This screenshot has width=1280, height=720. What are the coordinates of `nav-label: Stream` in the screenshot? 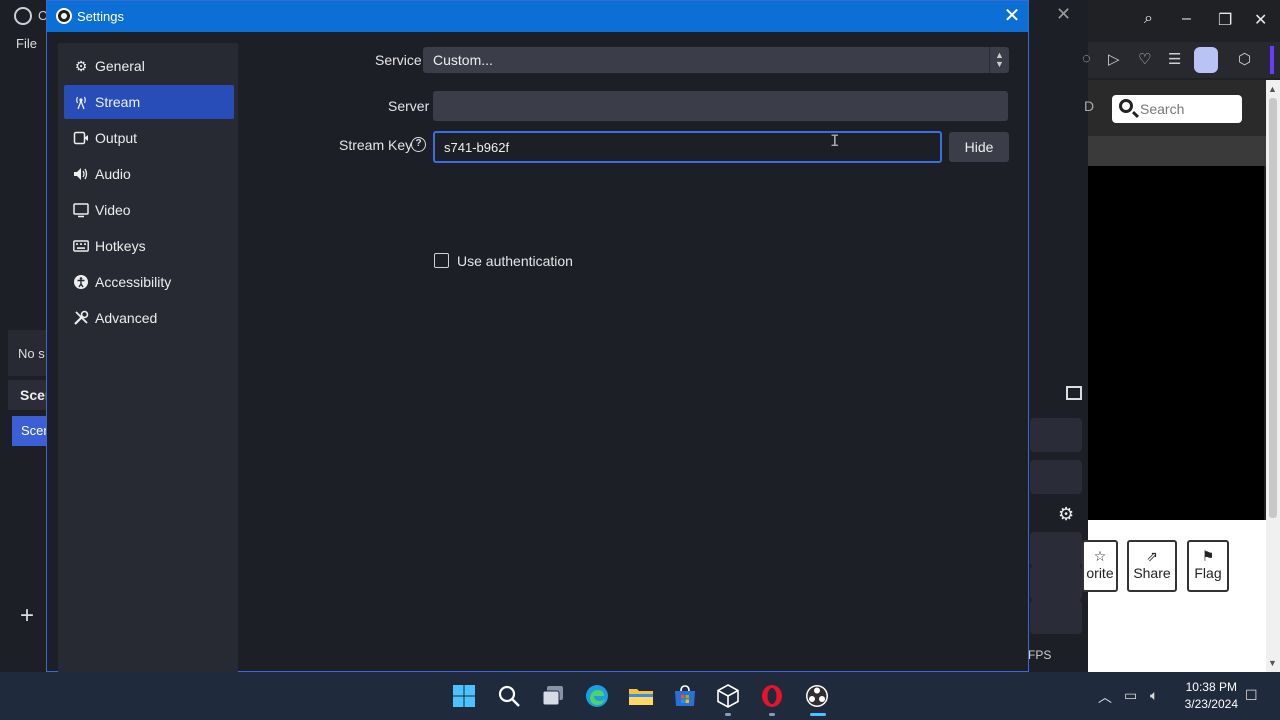 It's located at (118, 102).